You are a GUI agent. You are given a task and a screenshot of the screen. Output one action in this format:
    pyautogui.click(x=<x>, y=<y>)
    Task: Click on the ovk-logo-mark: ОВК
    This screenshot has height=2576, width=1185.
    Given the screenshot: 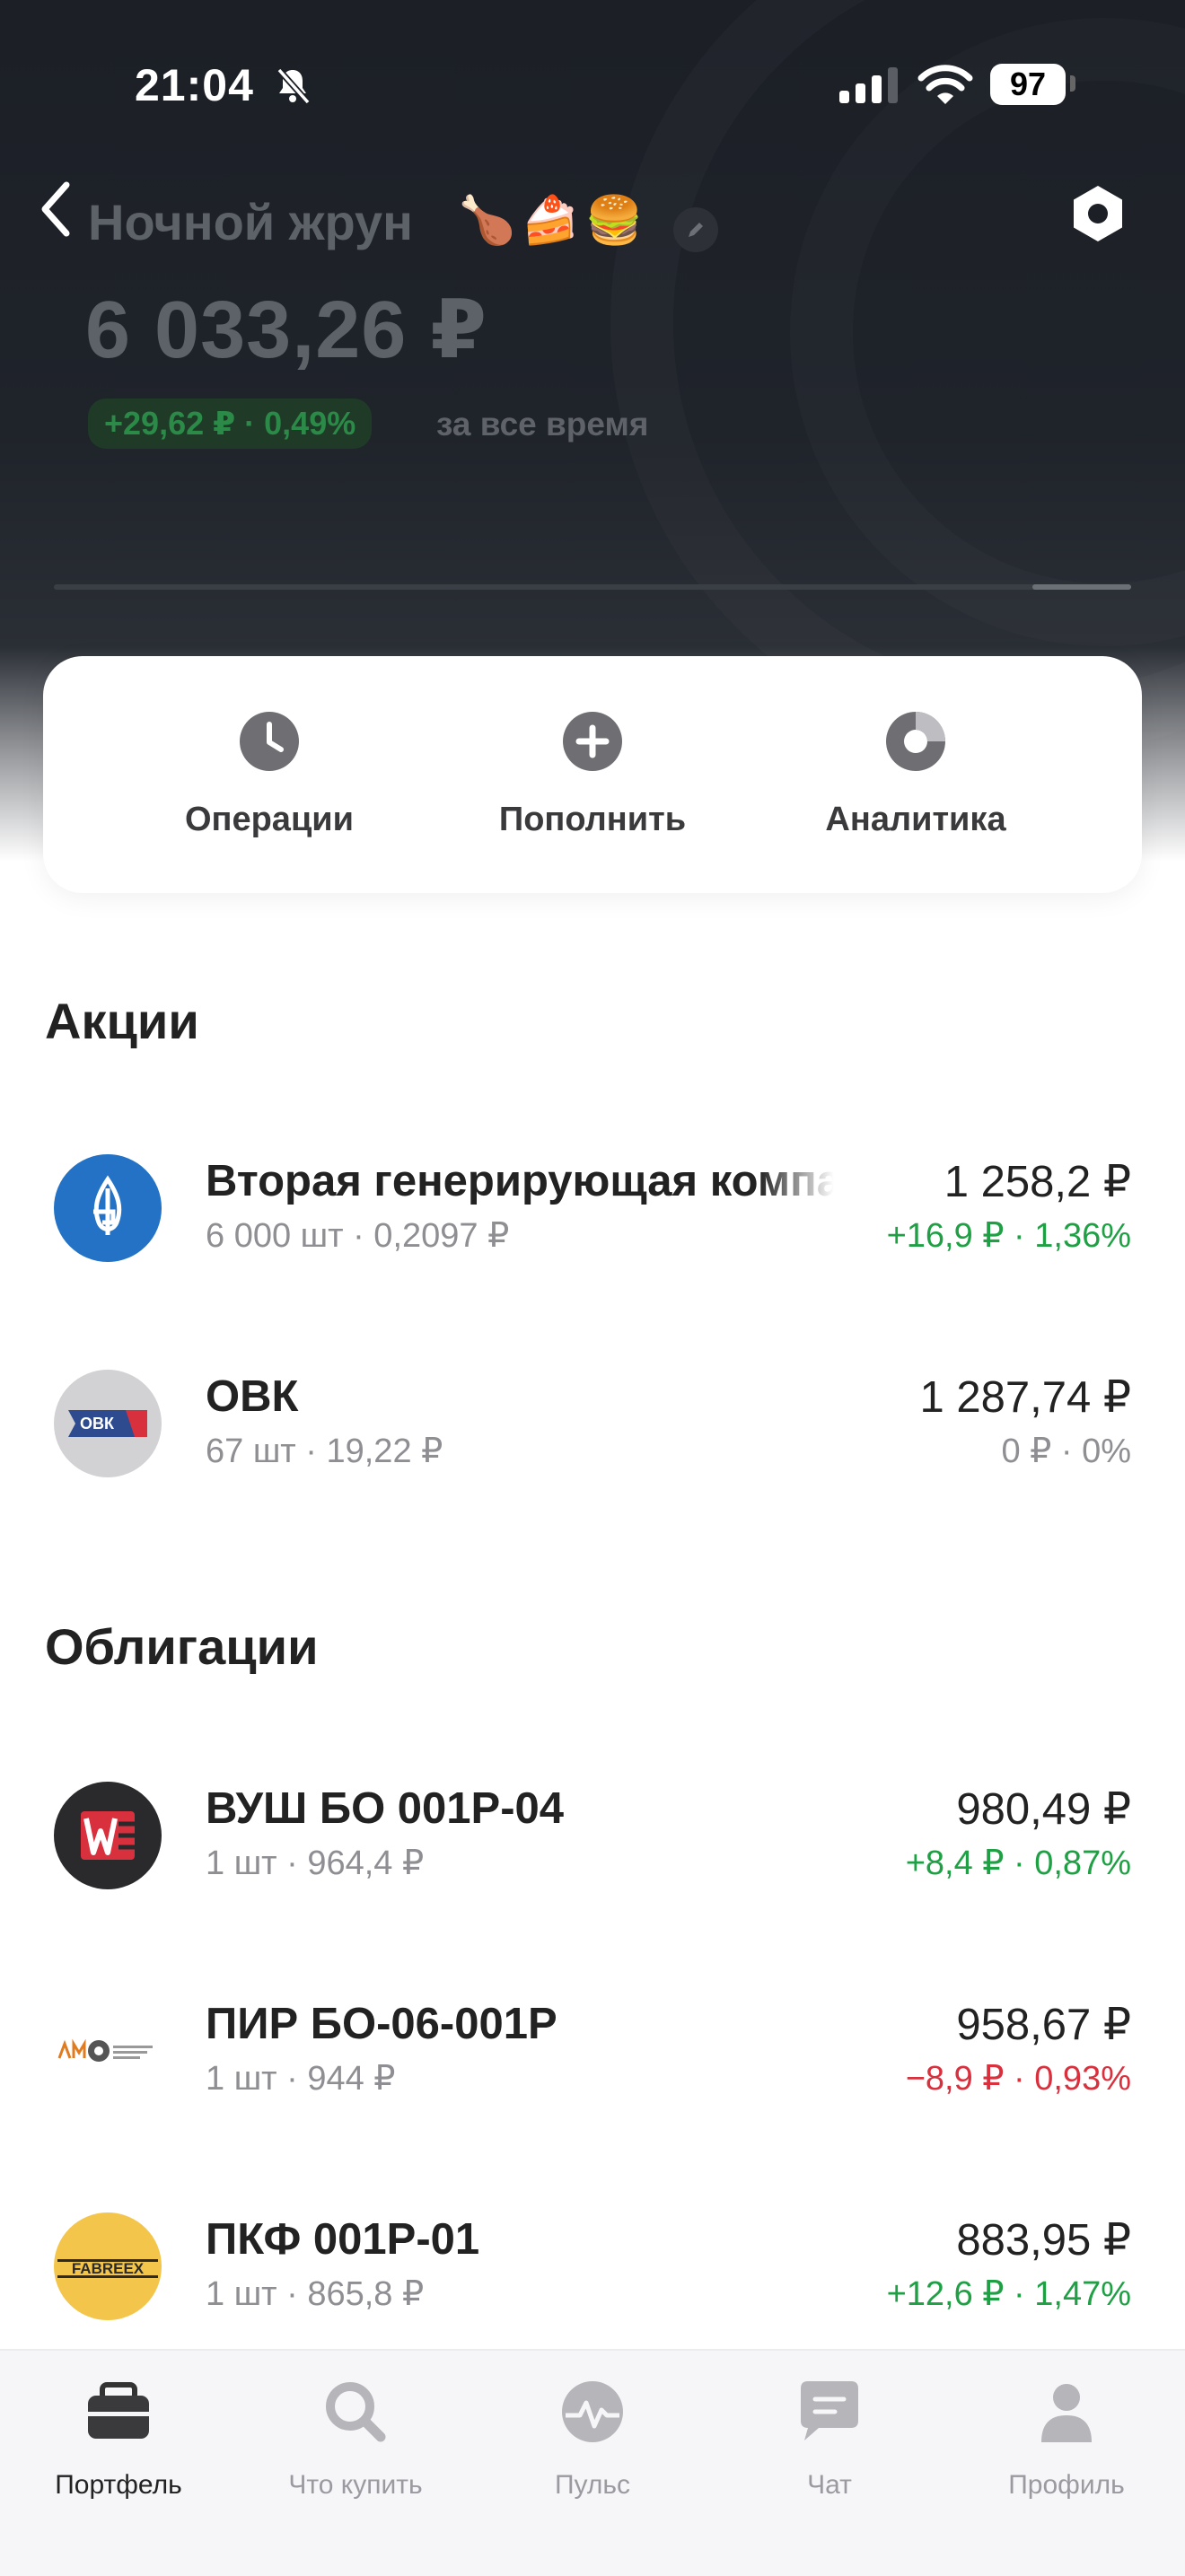 What is the action you would take?
    pyautogui.click(x=107, y=1423)
    